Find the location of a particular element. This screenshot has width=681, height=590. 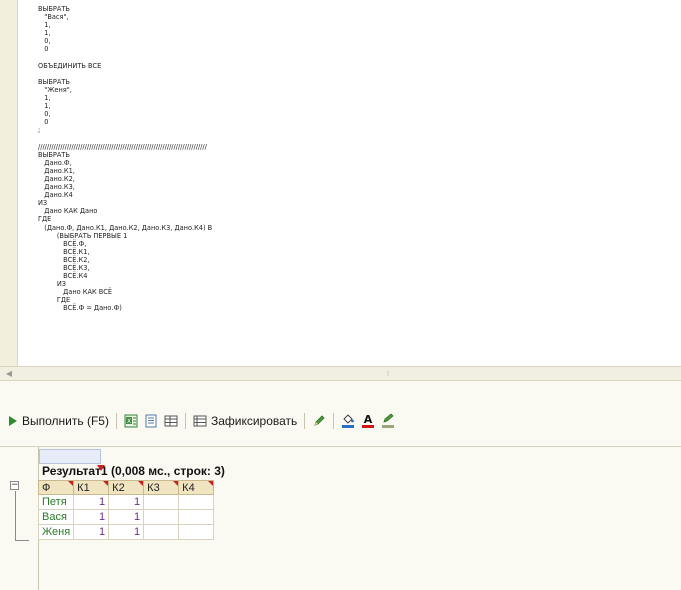

column-header-k1: К1 is located at coordinates (91, 487).